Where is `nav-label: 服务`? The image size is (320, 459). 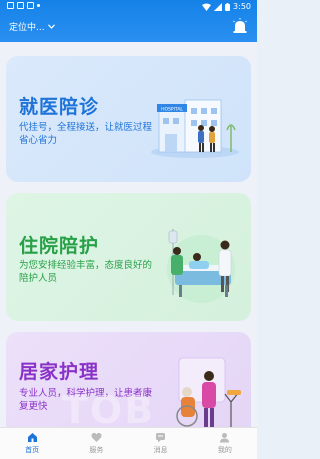 nav-label: 服务 is located at coordinates (96, 450).